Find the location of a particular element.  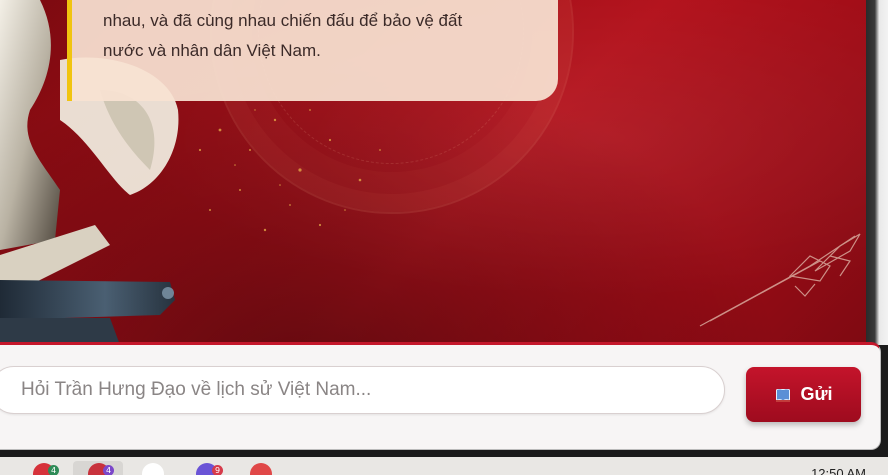

book-icon is located at coordinates (783, 395).